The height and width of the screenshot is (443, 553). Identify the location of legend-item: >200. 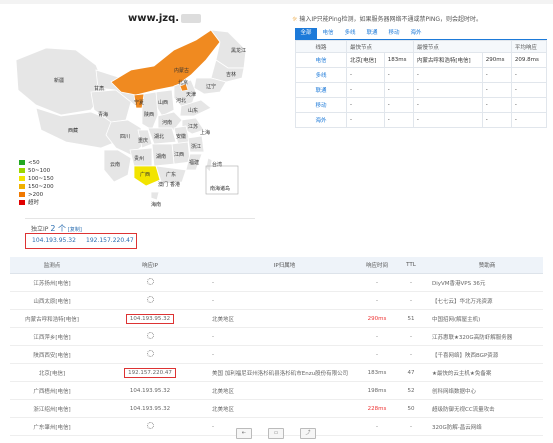
(36, 195).